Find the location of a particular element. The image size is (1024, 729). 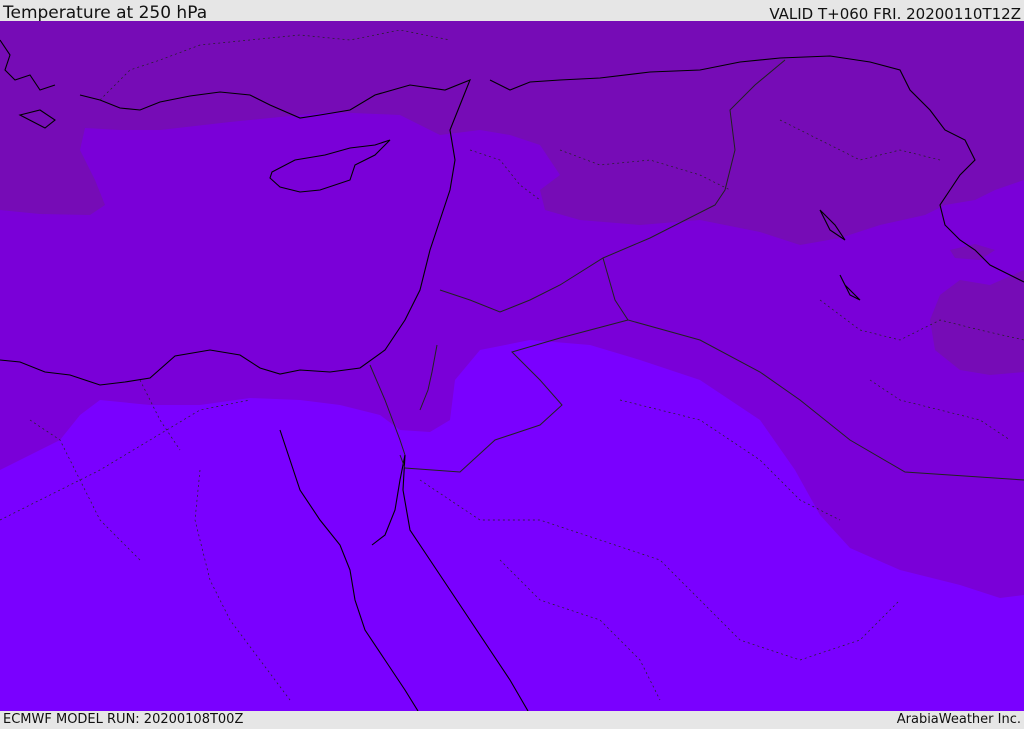

map-title: Temperature at 250 hPa is located at coordinates (105, 13).